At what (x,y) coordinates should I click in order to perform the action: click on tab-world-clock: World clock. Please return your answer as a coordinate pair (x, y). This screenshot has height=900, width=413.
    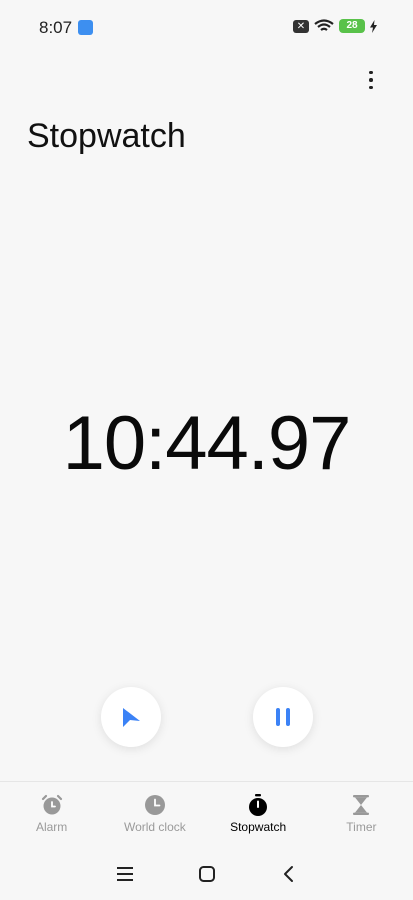
    Looking at the image, I should click on (154, 811).